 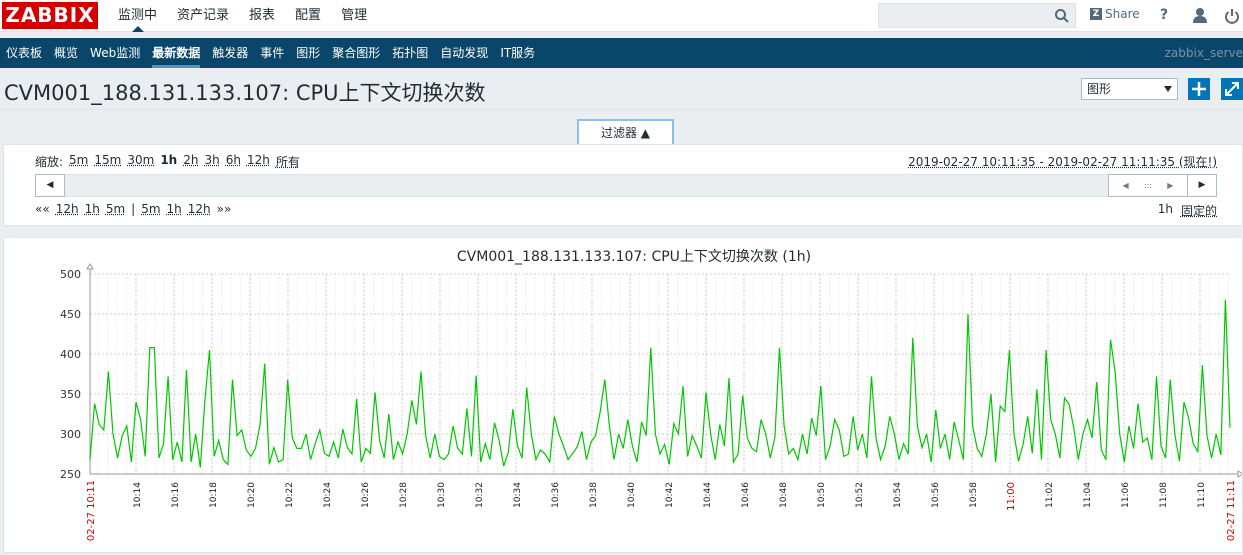 I want to click on x-tick-label: 10:30, so click(x=442, y=495).